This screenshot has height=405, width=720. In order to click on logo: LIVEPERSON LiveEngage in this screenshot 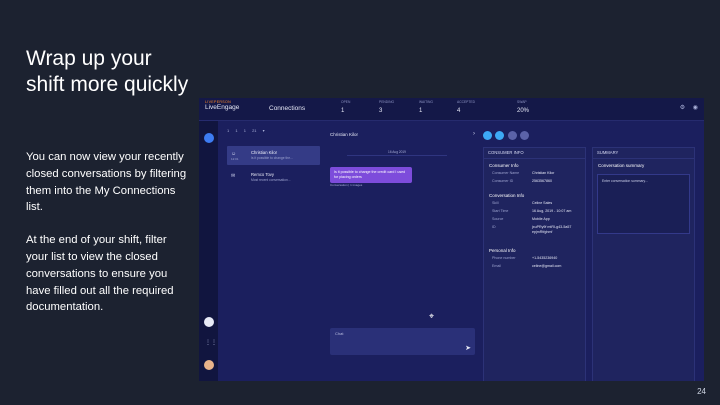, I will do `click(222, 105)`.